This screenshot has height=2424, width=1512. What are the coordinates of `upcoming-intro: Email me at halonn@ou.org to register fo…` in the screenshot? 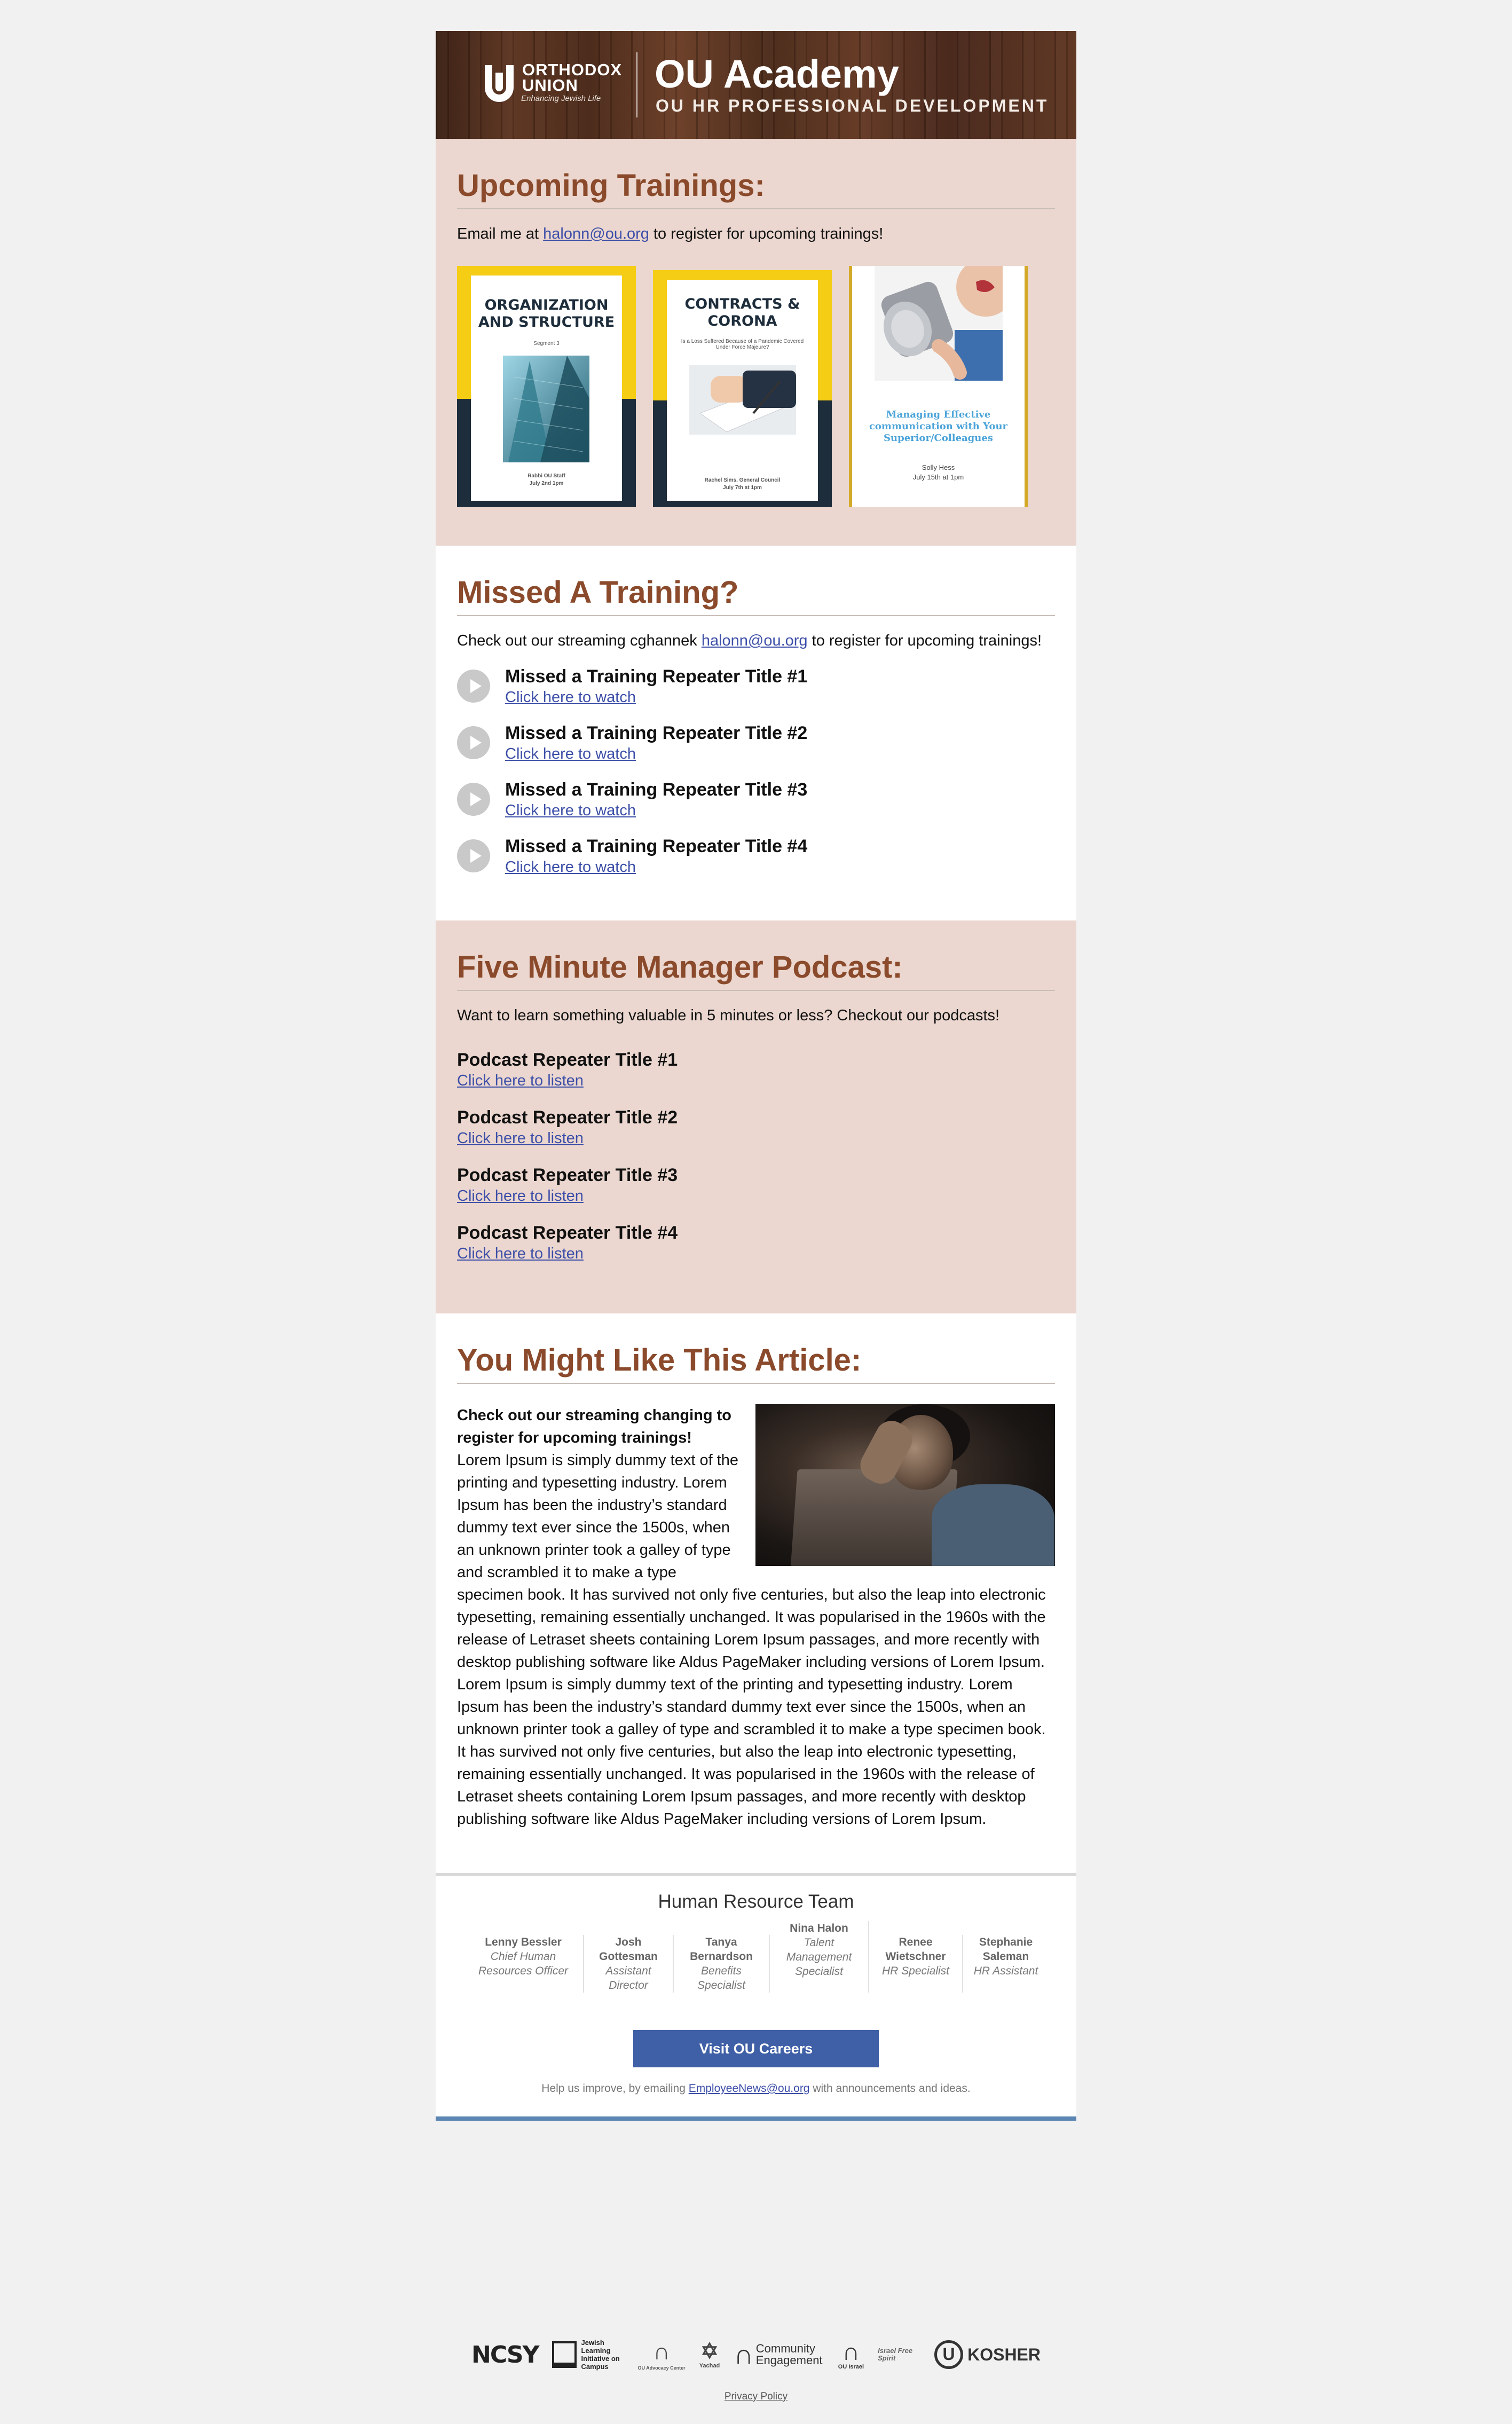 It's located at (670, 233).